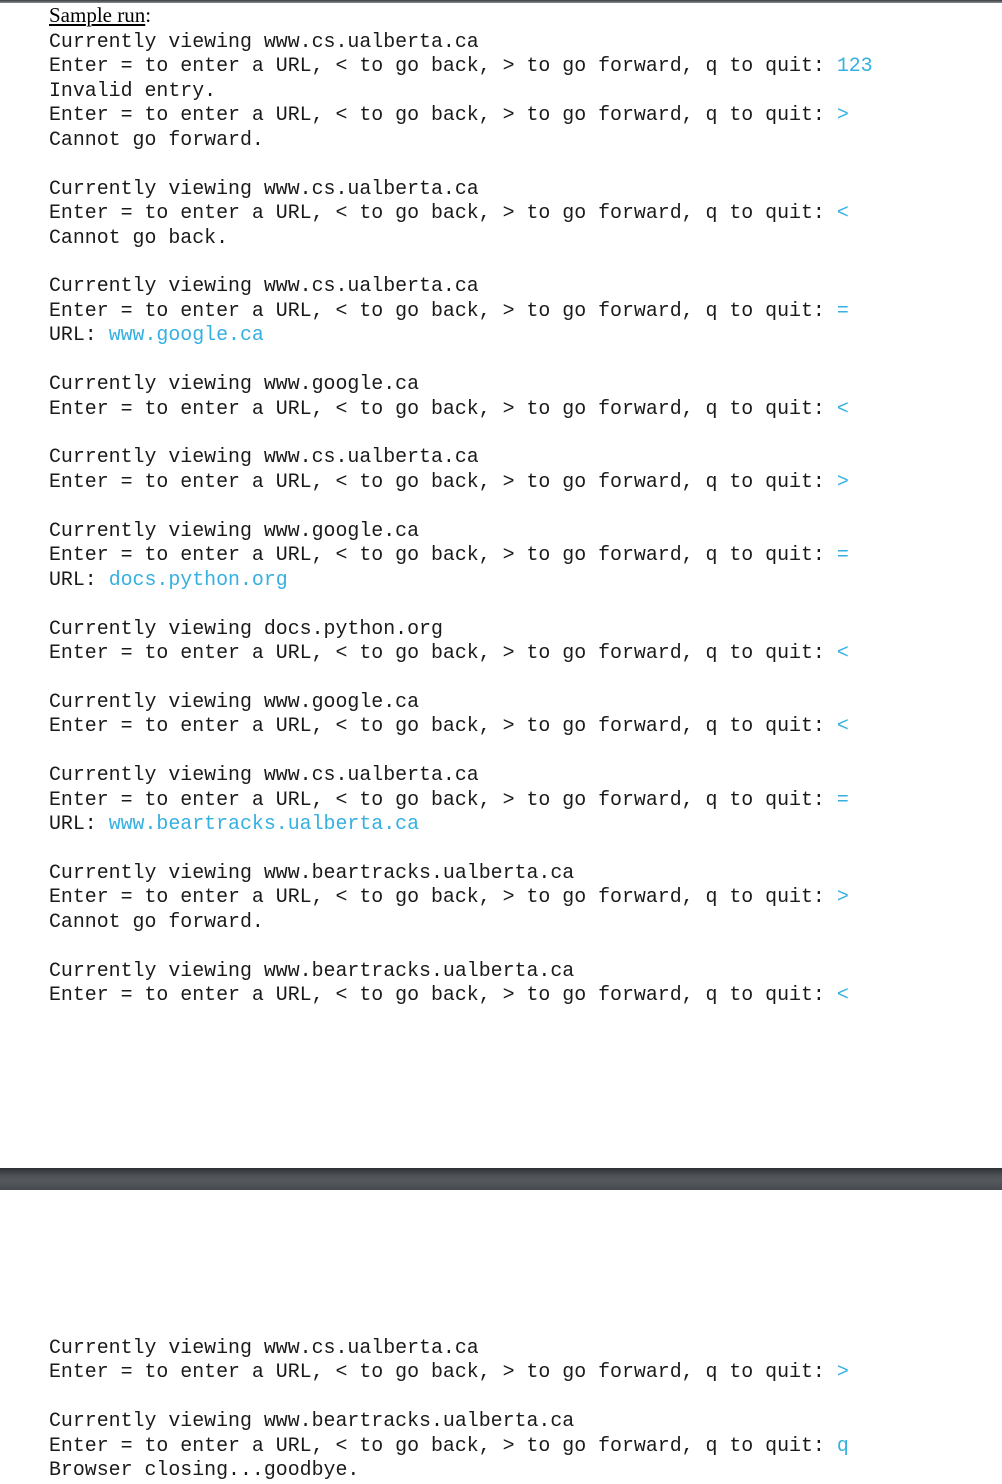 The height and width of the screenshot is (1484, 1002). I want to click on console-line: URL: www.google.ca, so click(461, 335).